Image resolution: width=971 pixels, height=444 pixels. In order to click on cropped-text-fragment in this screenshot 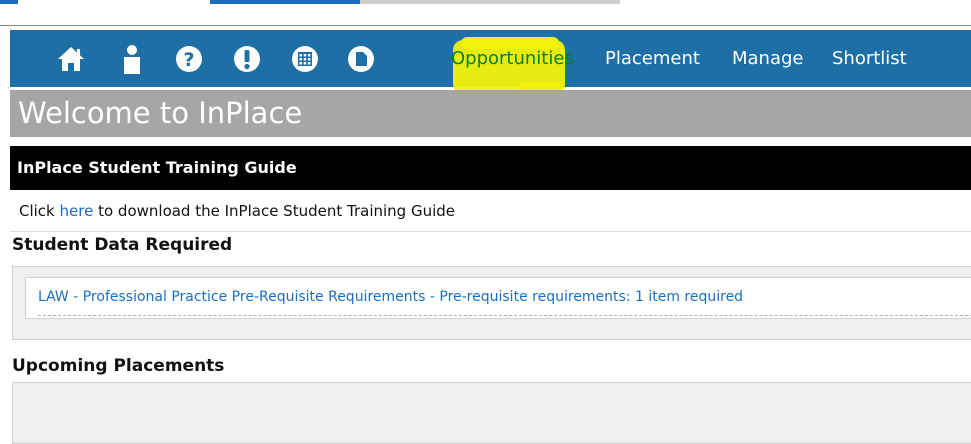, I will do `click(490, 2)`.